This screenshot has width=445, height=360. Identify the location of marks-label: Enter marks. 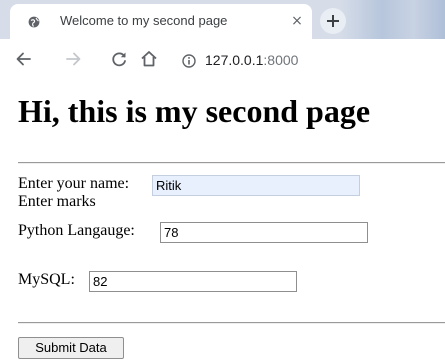
(57, 201).